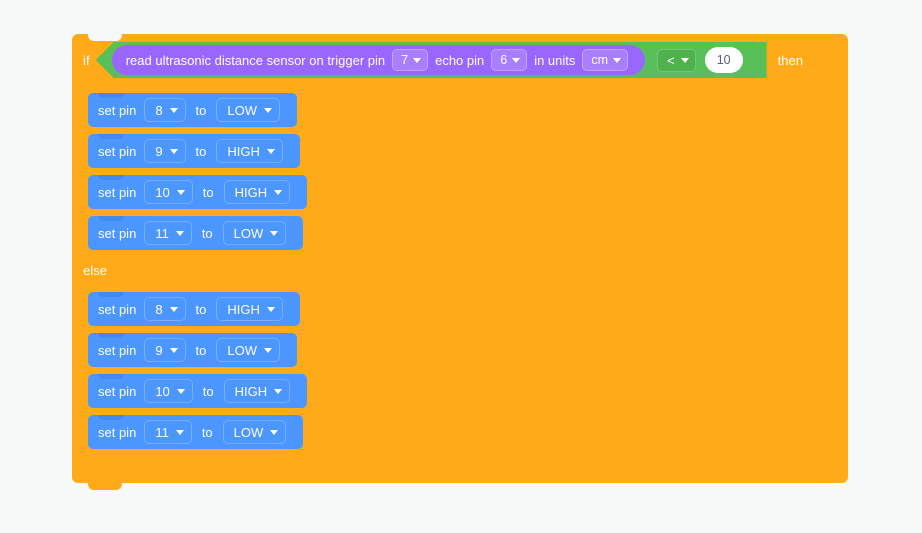  What do you see at coordinates (193, 350) in the screenshot?
I see `set-pin-block: set pin 9 to LOW` at bounding box center [193, 350].